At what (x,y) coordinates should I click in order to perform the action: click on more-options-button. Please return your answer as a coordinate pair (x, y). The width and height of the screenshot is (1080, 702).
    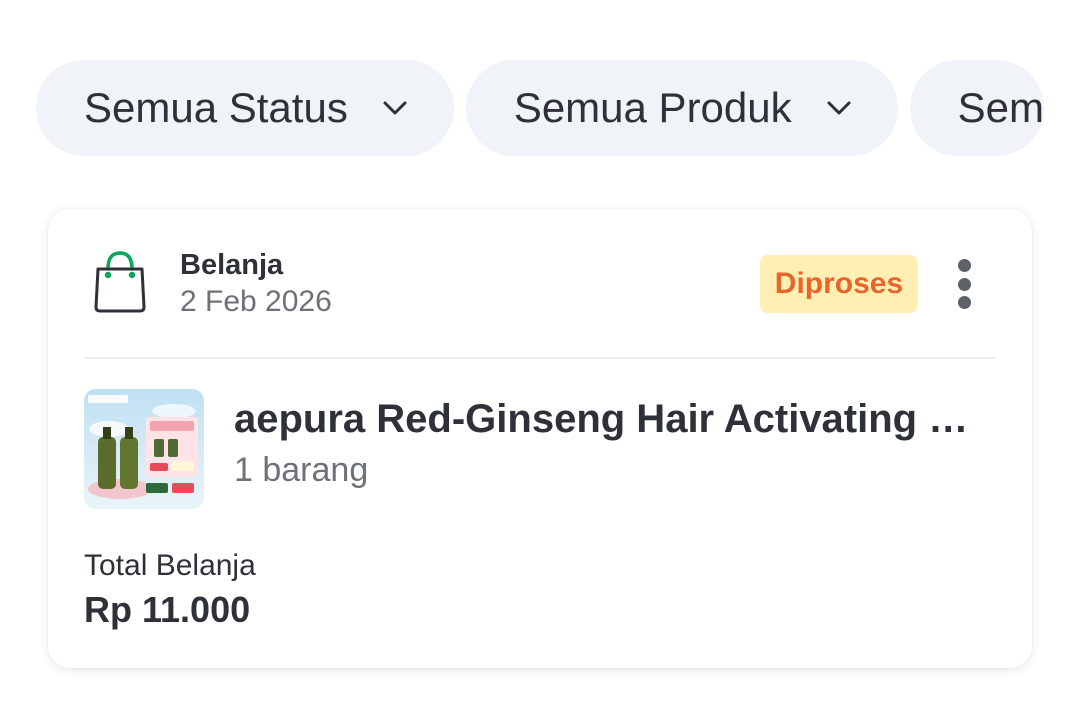
    Looking at the image, I should click on (964, 284).